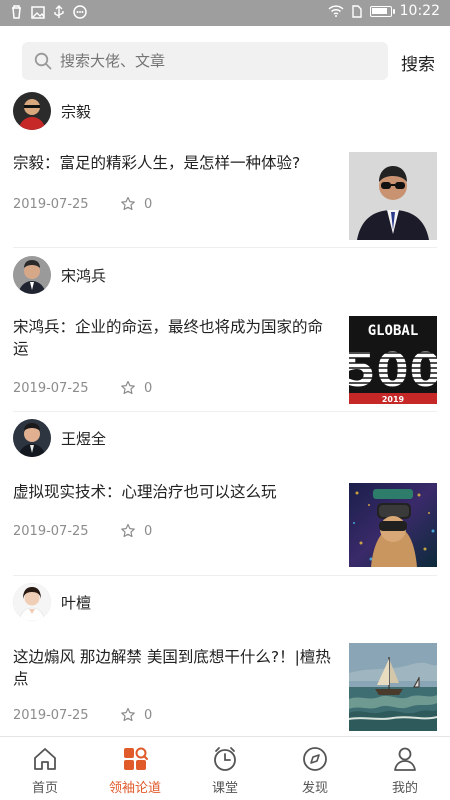  I want to click on search-bar, so click(205, 61).